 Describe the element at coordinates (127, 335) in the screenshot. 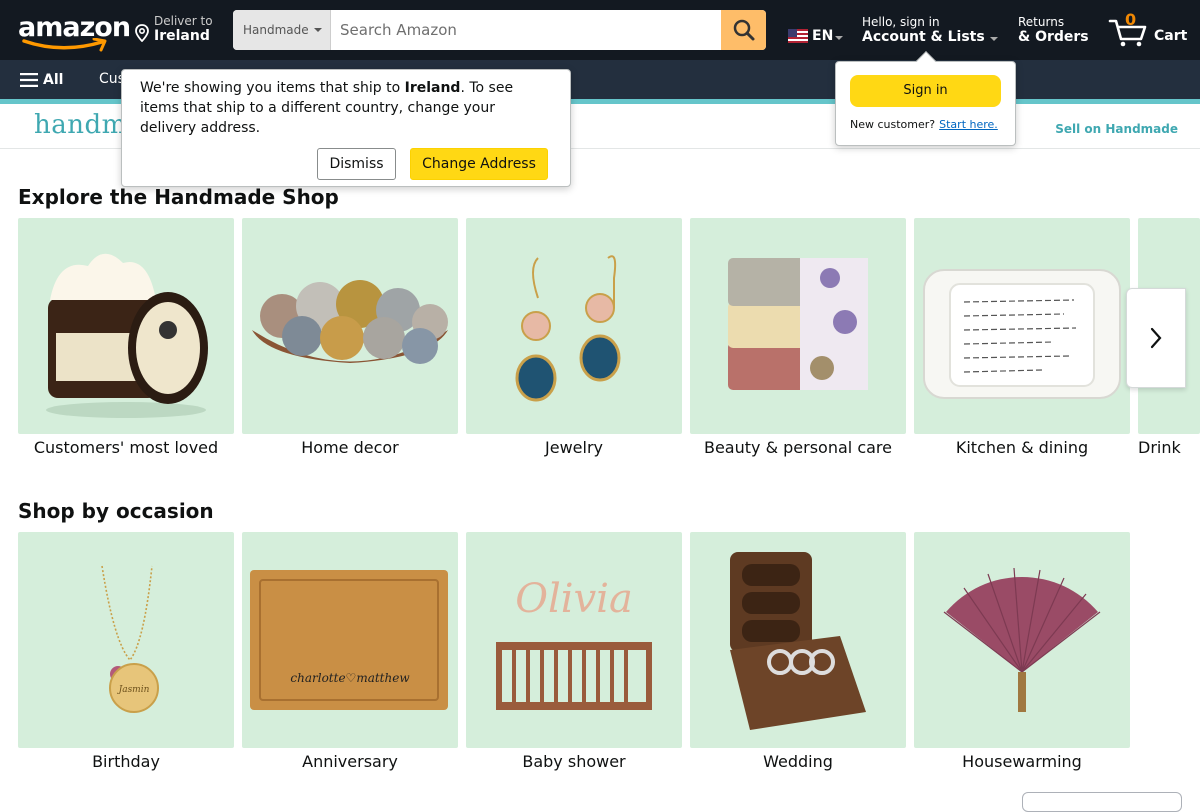

I see `cream-jar-icon` at that location.